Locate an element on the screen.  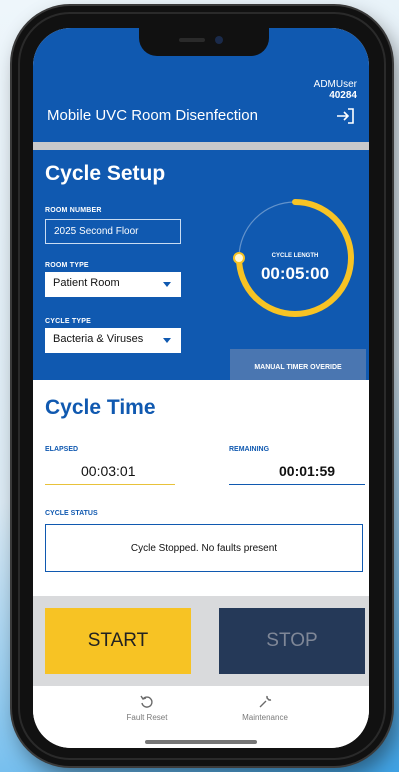
cycle-type-label: CYCLE TYPE is located at coordinates (68, 321).